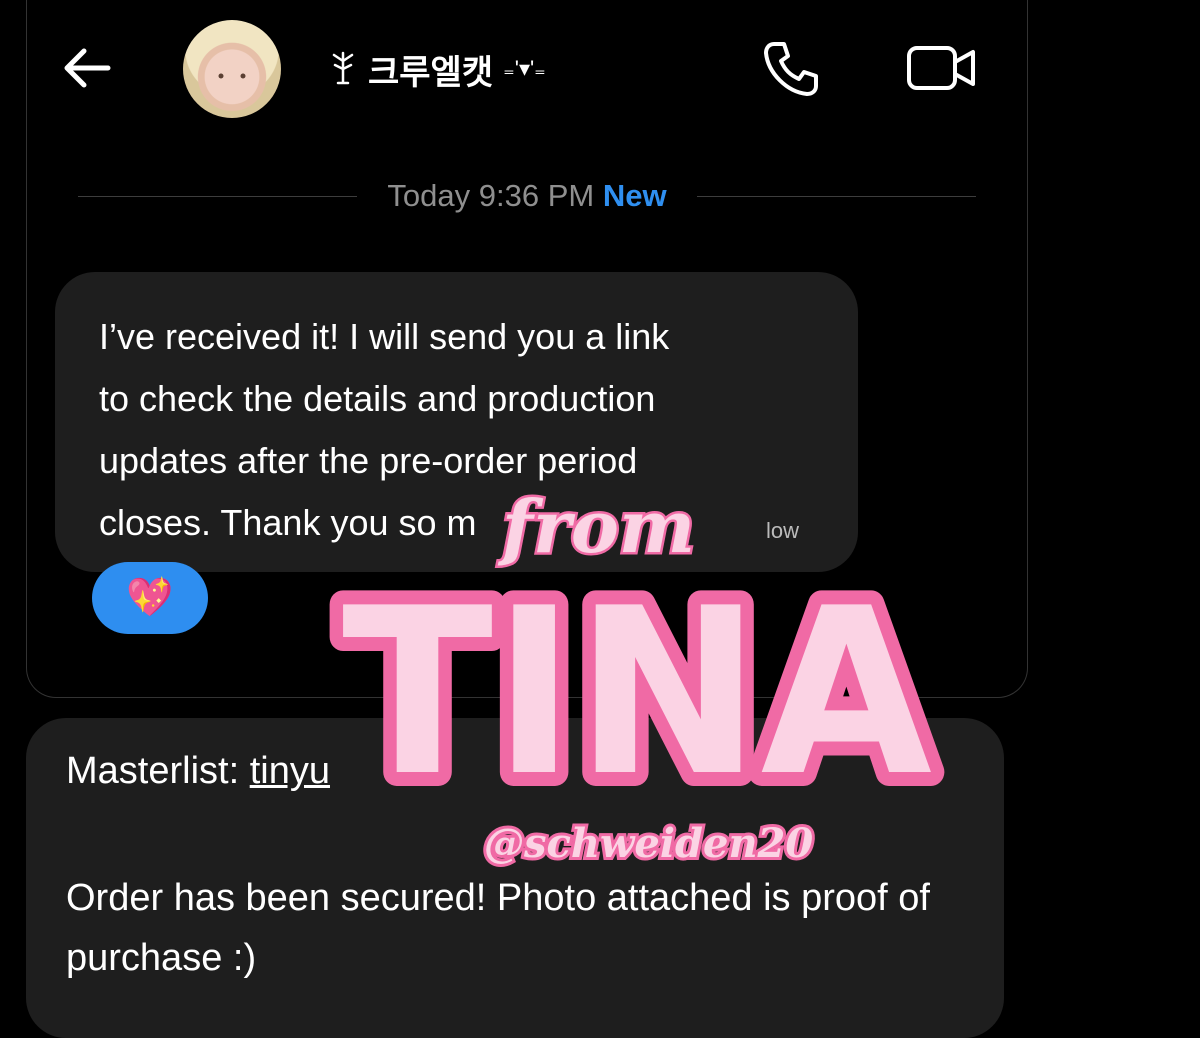 The width and height of the screenshot is (1200, 1038). Describe the element at coordinates (232, 69) in the screenshot. I see `avatar` at that location.